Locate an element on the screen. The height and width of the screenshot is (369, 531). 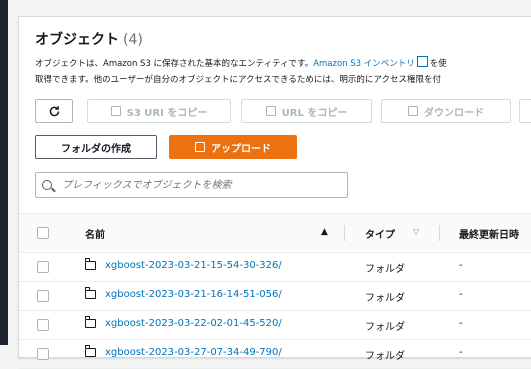
search-box is located at coordinates (191, 185).